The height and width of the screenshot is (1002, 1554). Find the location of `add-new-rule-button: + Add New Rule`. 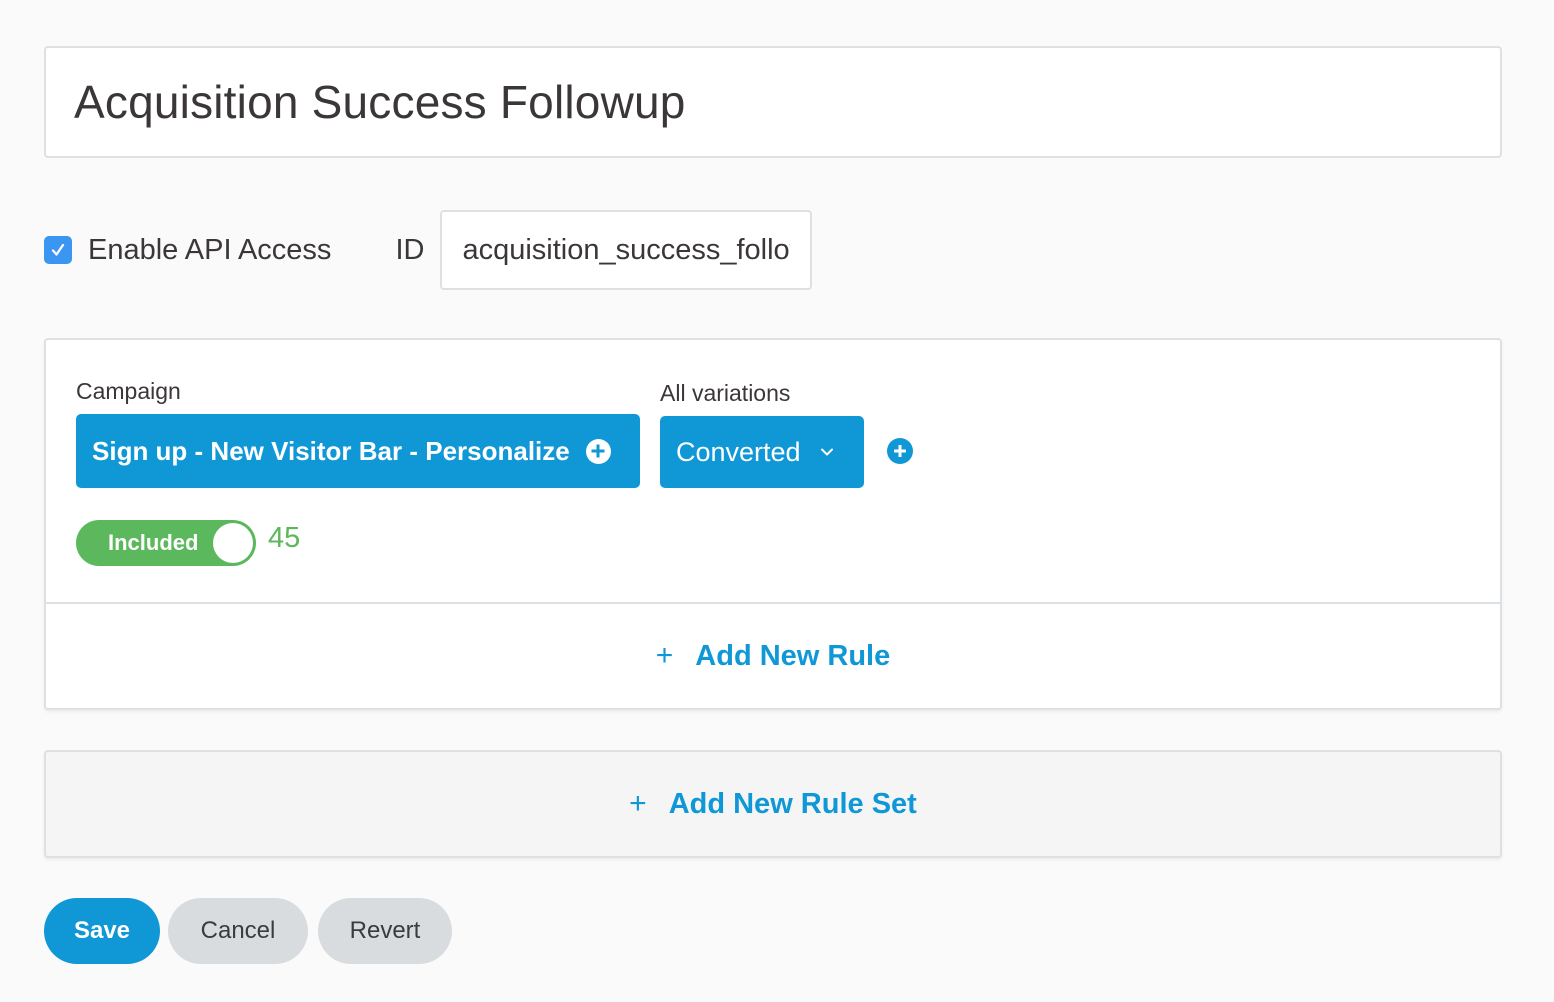

add-new-rule-button: + Add New Rule is located at coordinates (773, 656).